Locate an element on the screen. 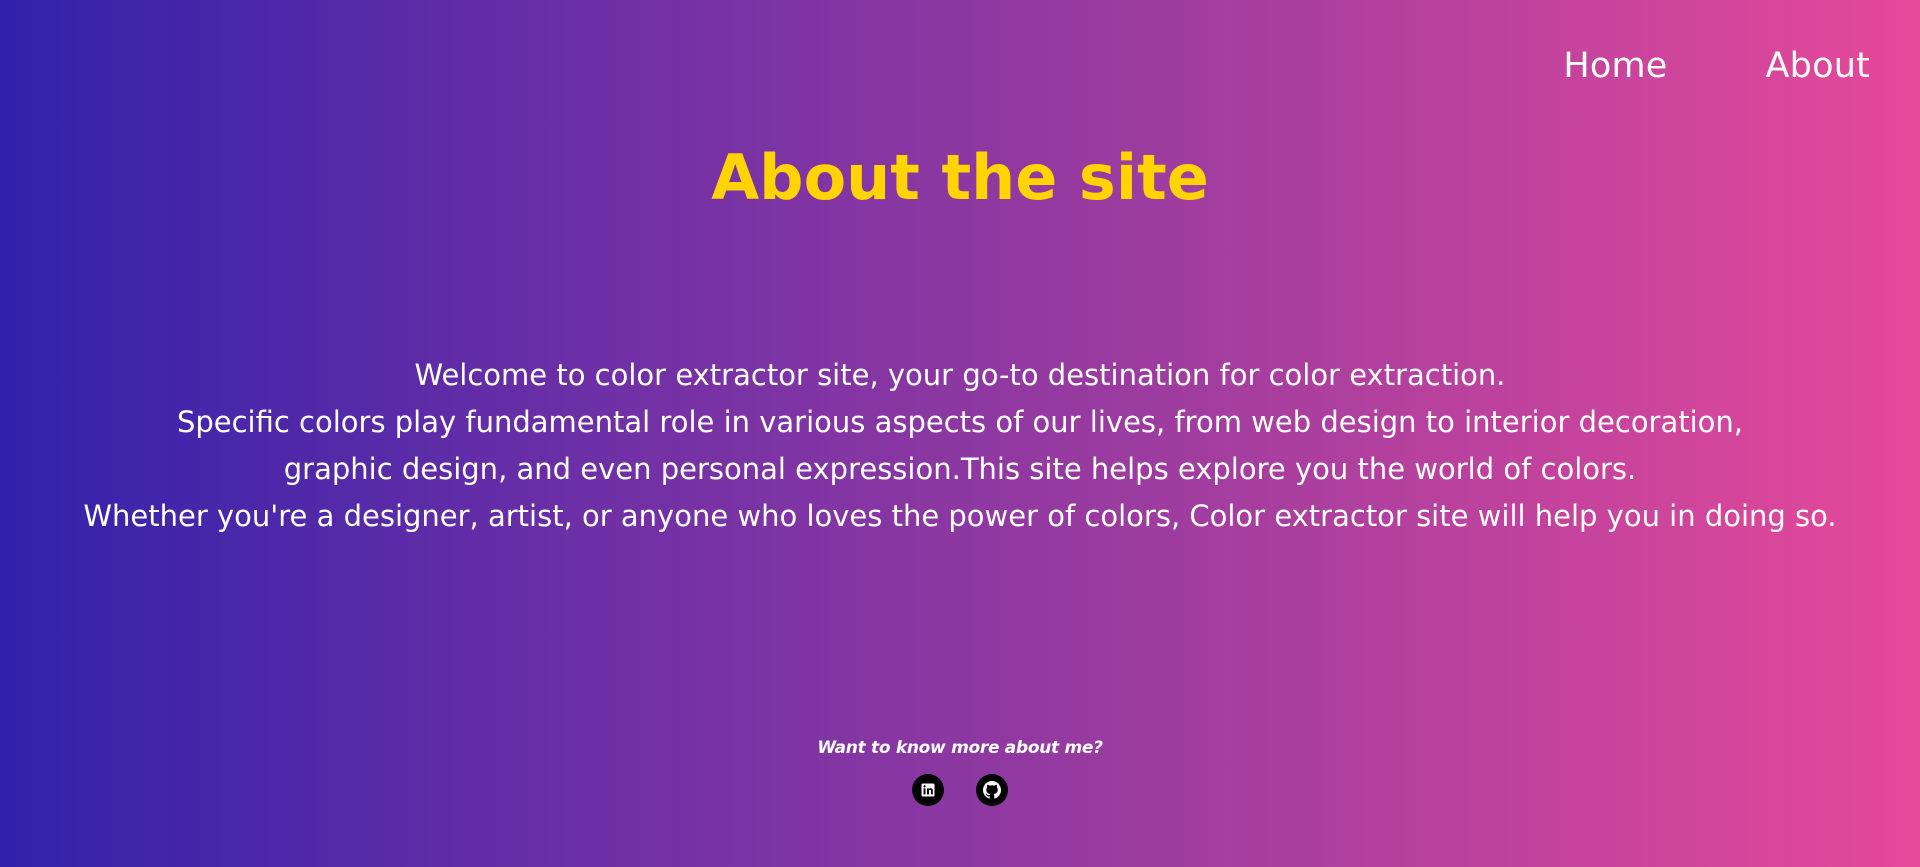  github-icon is located at coordinates (992, 790).